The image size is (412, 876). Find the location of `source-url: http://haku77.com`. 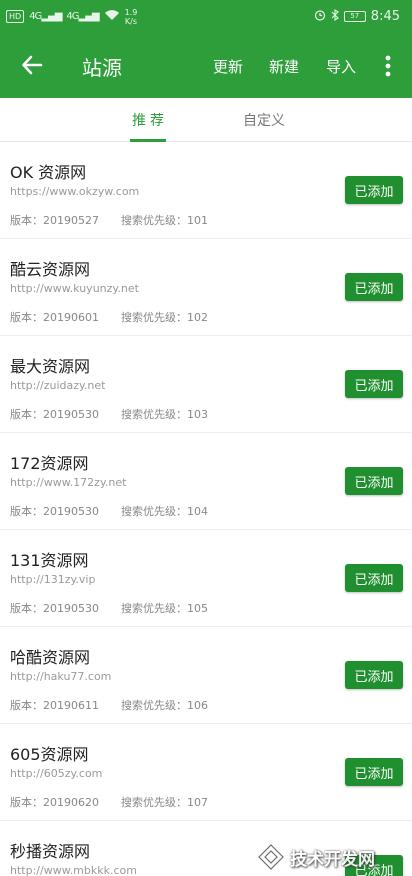

source-url: http://haku77.com is located at coordinates (61, 676).